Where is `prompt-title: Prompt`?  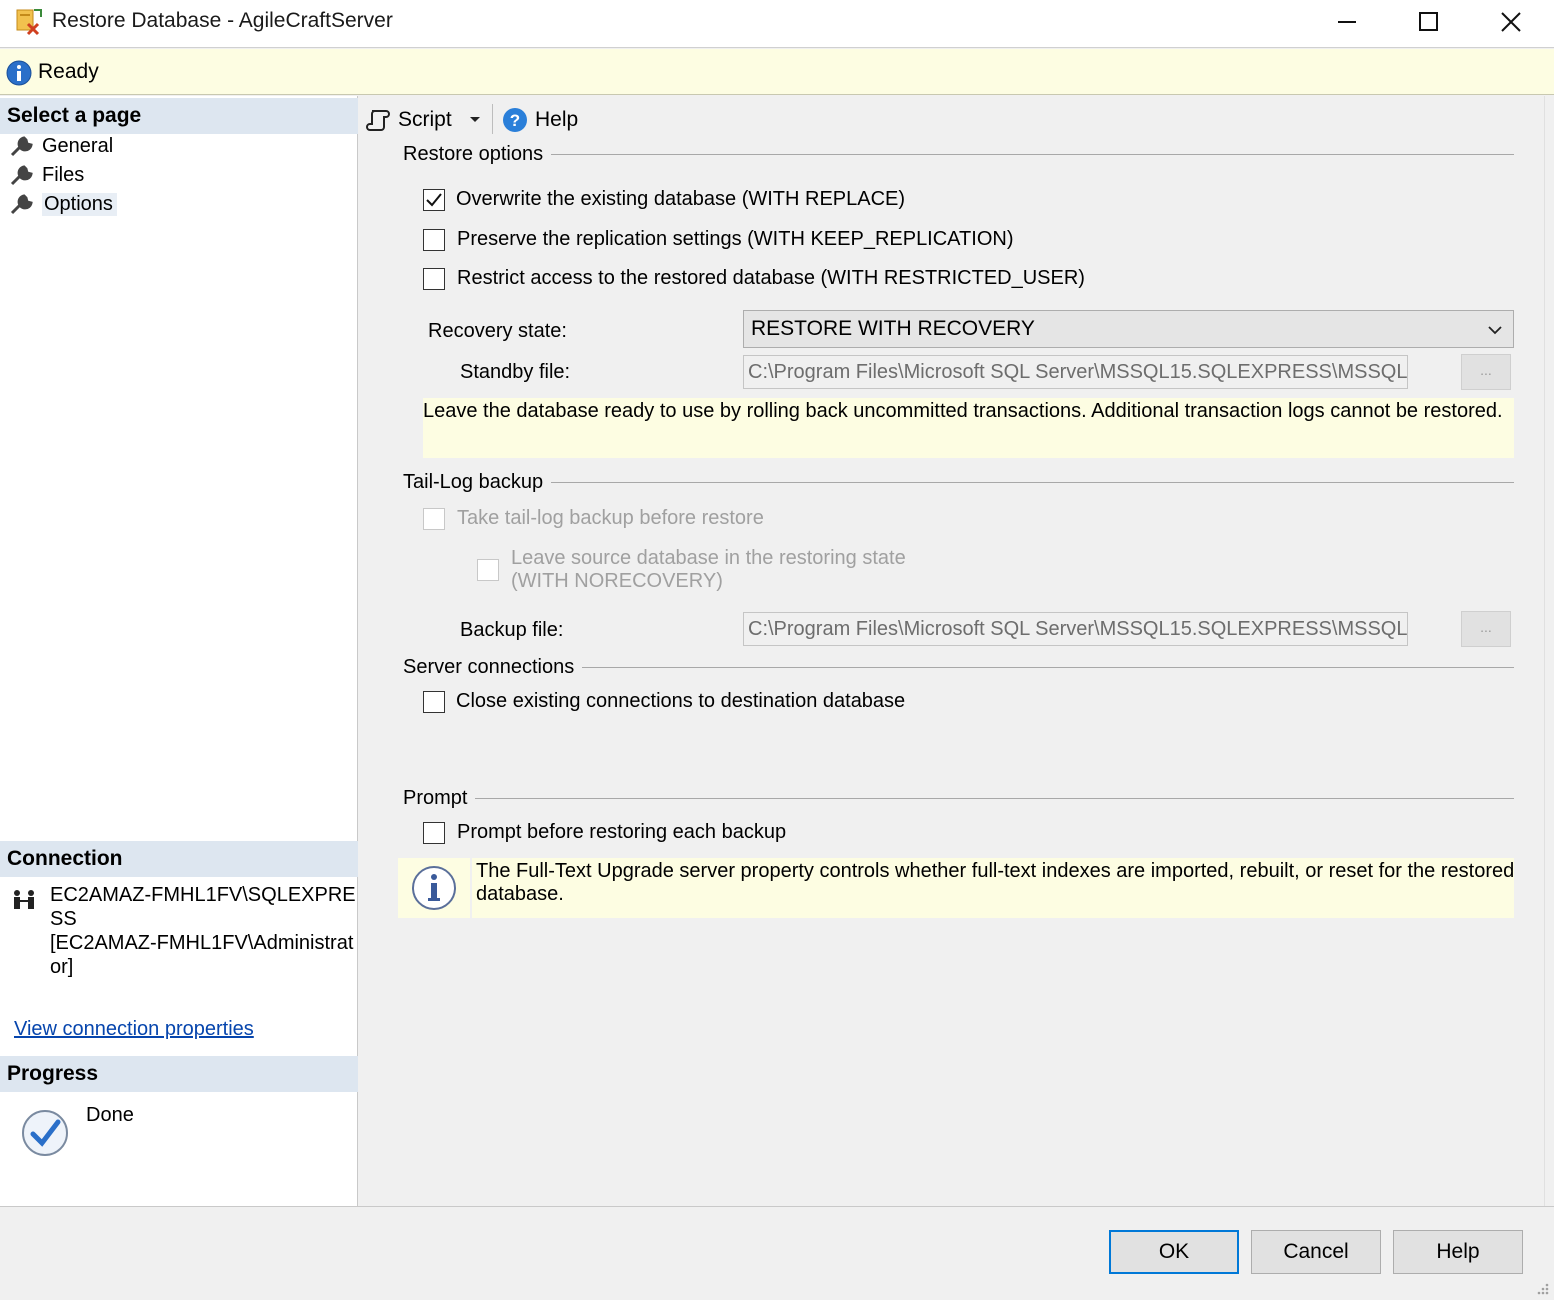
prompt-title: Prompt is located at coordinates (439, 798).